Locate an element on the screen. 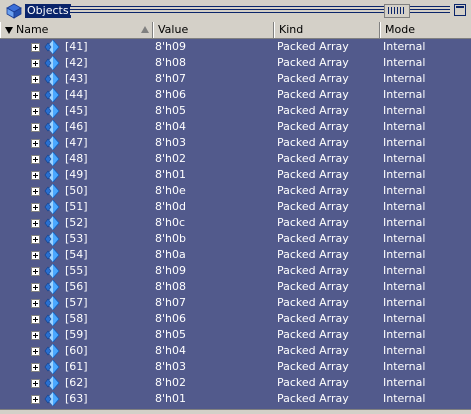  object-name: [62] is located at coordinates (76, 382).